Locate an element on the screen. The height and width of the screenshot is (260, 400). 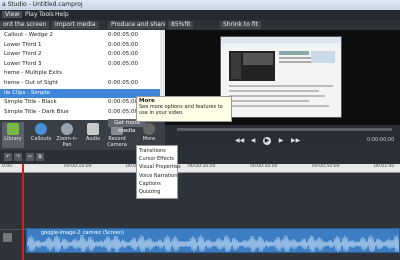
timeline-toolbar: ↶ ↷ ✂ ⧉ is located at coordinates (200, 157).